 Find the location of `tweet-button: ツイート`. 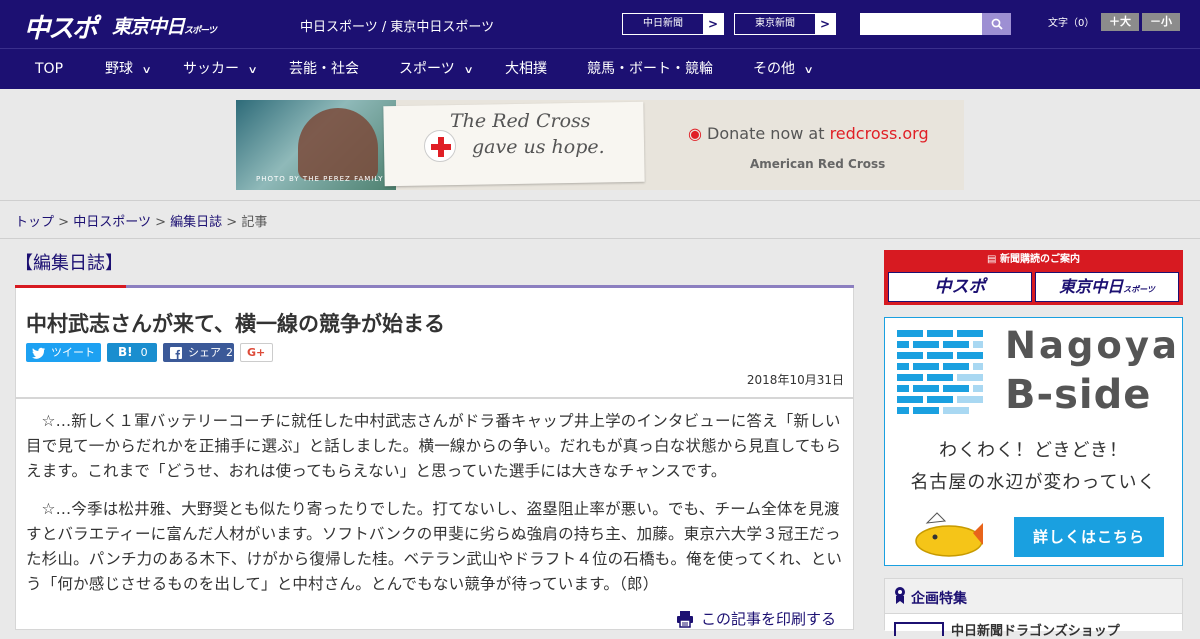

tweet-button: ツイート is located at coordinates (63, 352).